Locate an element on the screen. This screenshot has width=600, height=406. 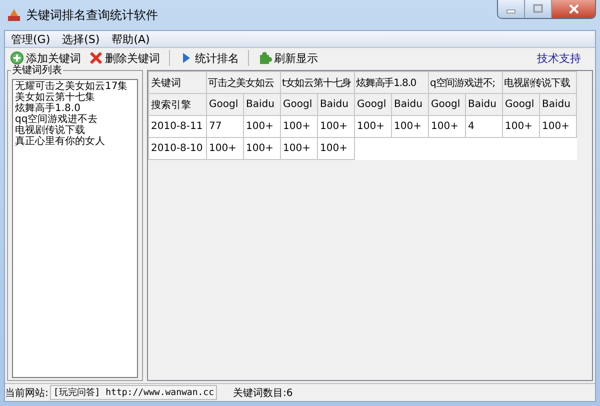
keyword-count: 关键词数目:6 is located at coordinates (263, 393).